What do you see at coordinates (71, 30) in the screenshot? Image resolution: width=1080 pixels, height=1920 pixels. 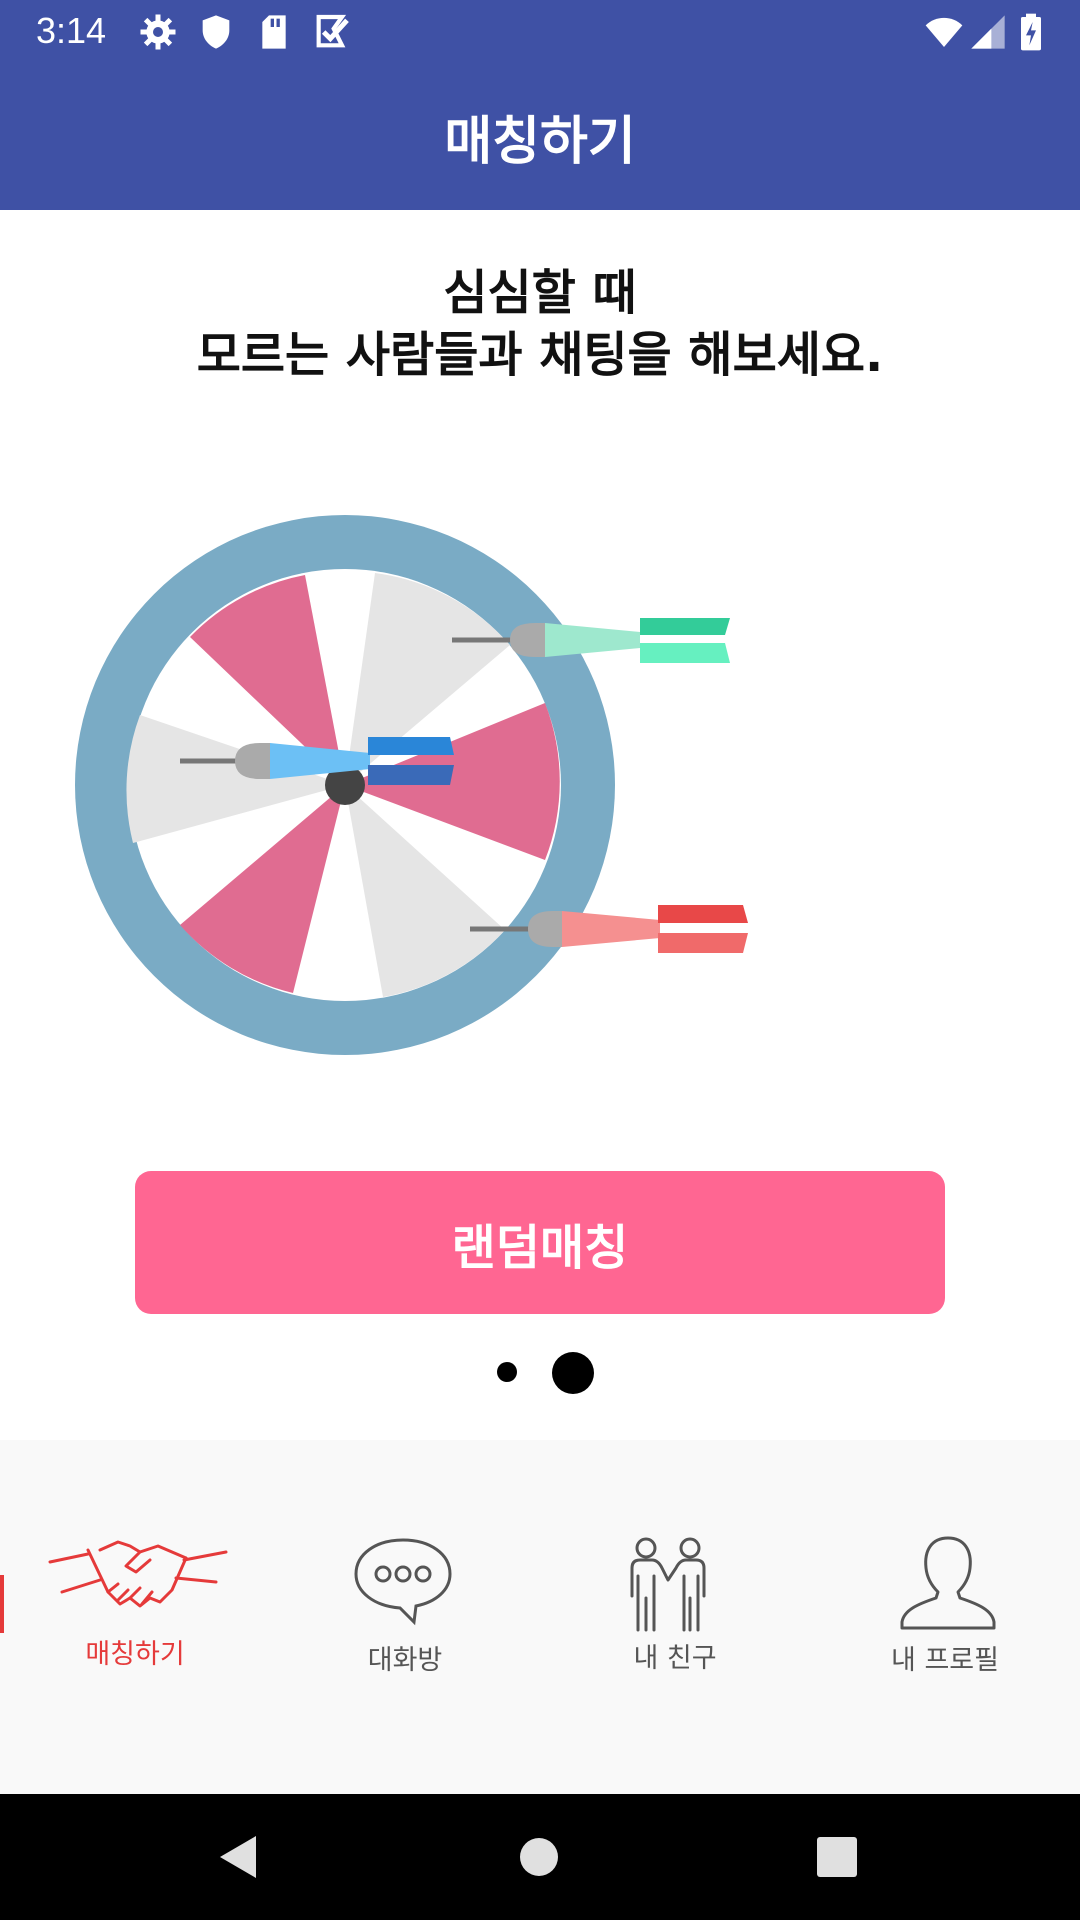 I see `status-time: 3:14` at bounding box center [71, 30].